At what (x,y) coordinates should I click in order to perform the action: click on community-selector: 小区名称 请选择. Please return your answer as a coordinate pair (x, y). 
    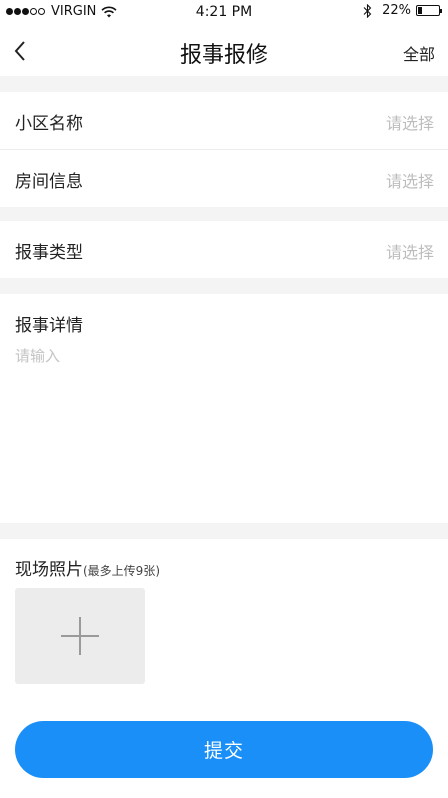
    Looking at the image, I should click on (224, 120).